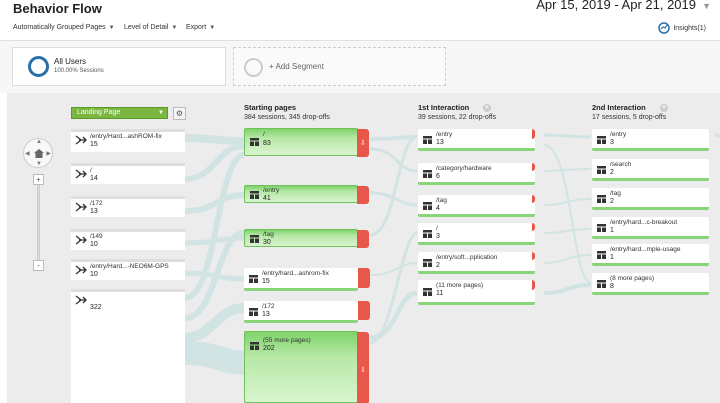 The width and height of the screenshot is (720, 403). I want to click on page-name: /entry/hard...mple-usage, so click(645, 249).